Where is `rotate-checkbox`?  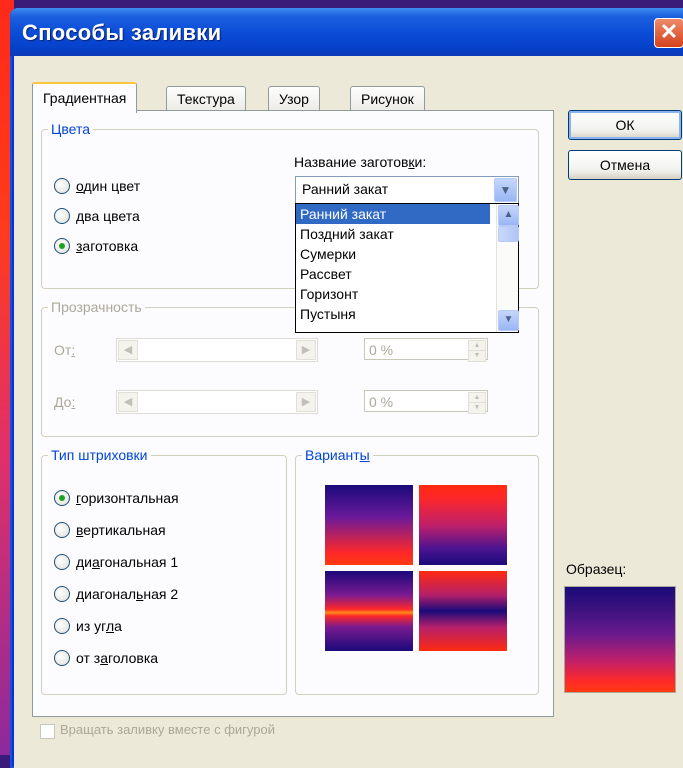
rotate-checkbox is located at coordinates (47, 731).